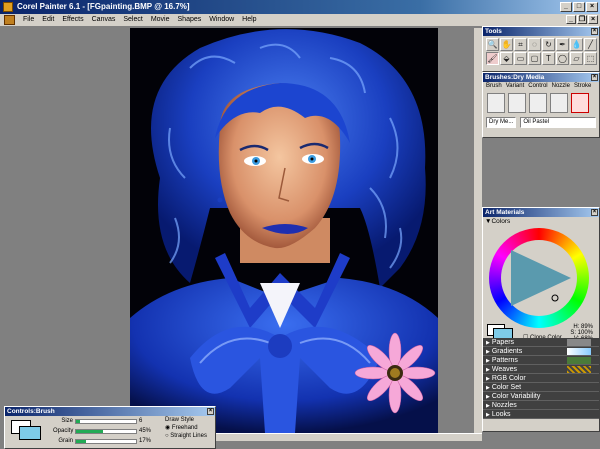 The height and width of the screenshot is (449, 600). I want to click on tab-stroke: Stroke, so click(582, 86).